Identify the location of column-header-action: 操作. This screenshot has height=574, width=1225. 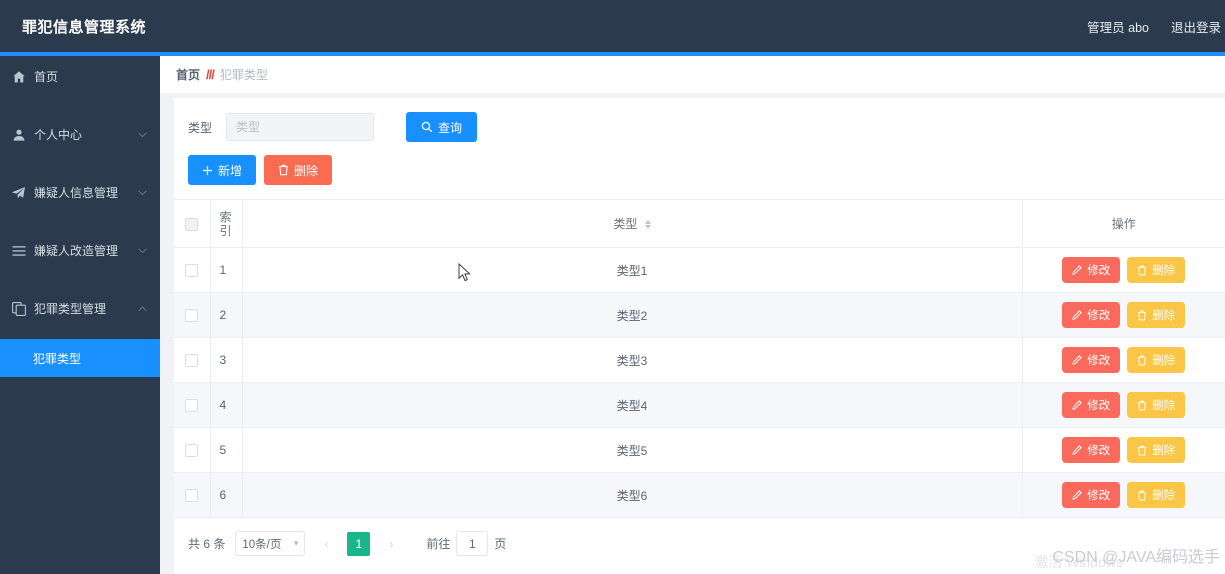
(1123, 223).